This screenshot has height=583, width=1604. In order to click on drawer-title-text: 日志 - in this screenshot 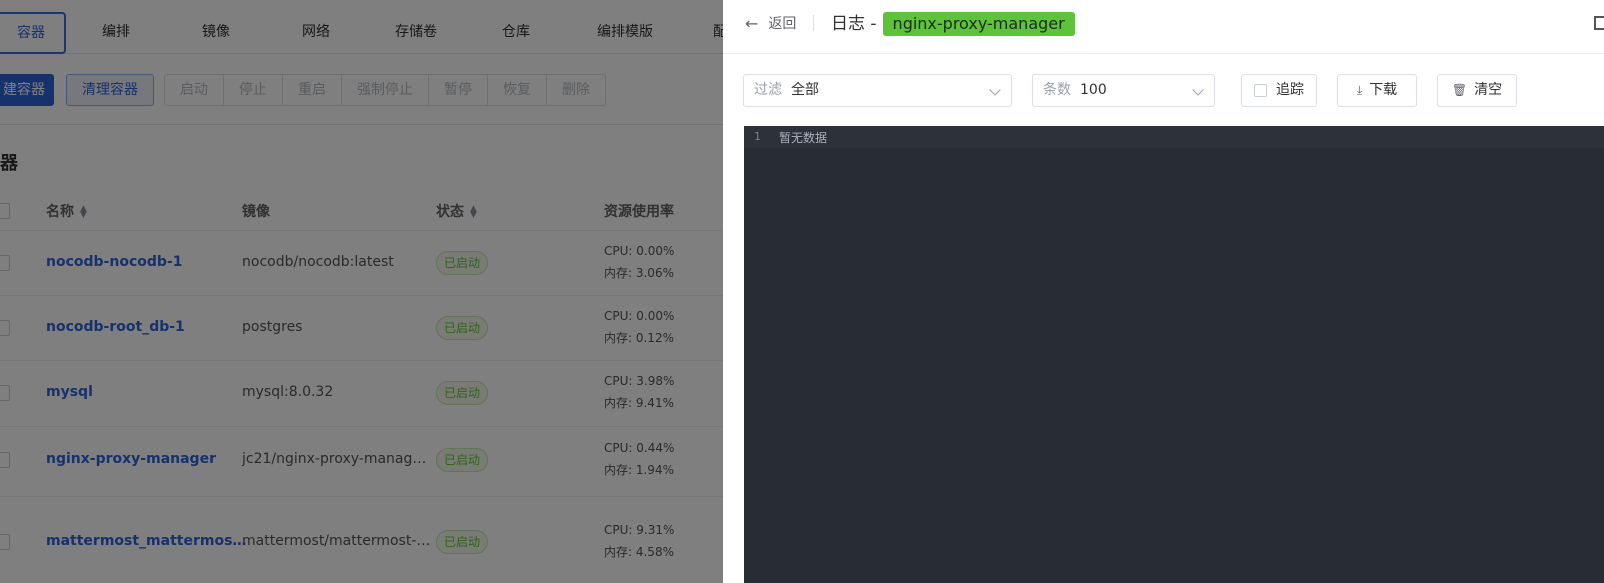, I will do `click(854, 24)`.